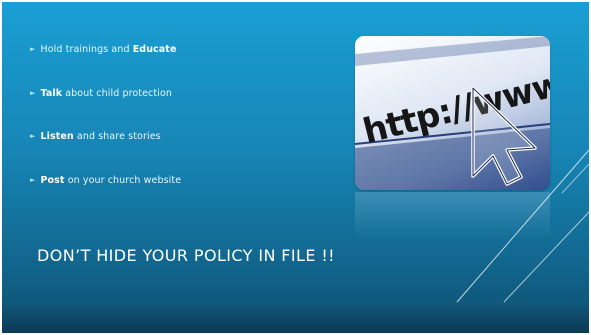 The height and width of the screenshot is (335, 591). I want to click on mouse-cursor-icon, so click(504, 136).